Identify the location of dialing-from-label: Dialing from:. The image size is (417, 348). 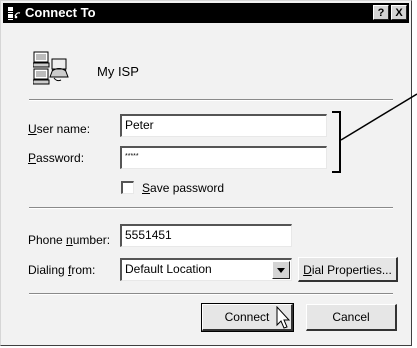
(62, 270).